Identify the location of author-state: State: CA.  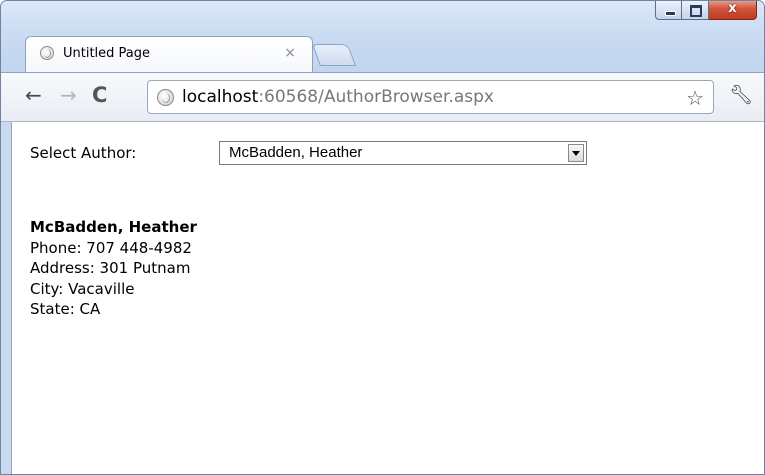
(65, 309).